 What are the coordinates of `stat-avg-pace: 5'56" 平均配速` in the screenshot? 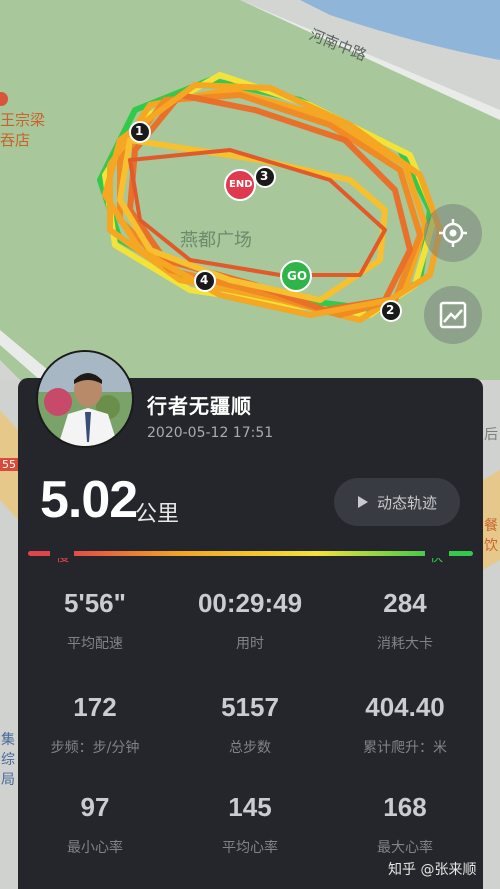 It's located at (95, 620).